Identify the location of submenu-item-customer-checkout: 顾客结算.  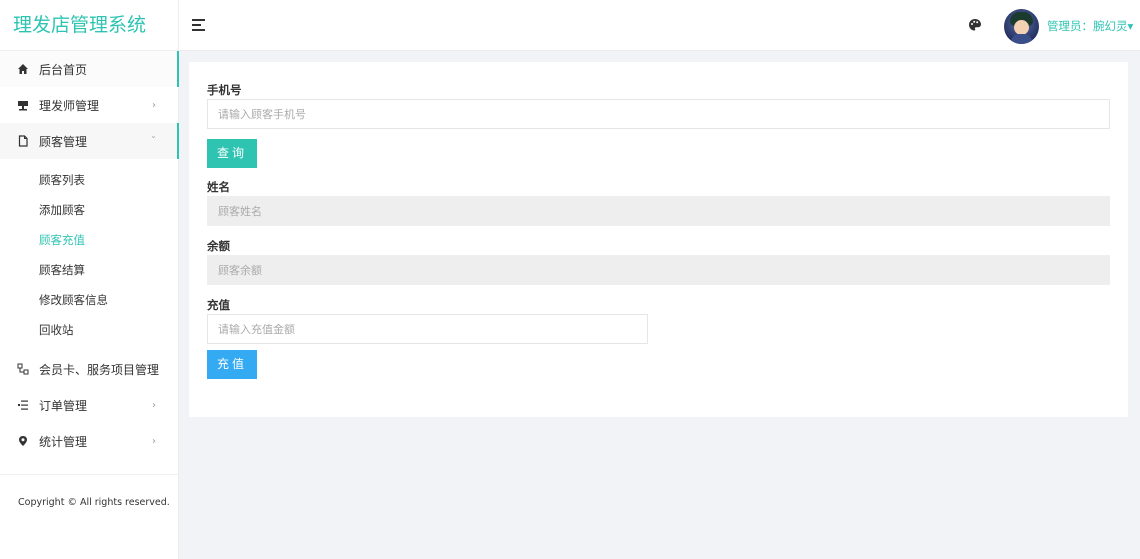
(89, 270).